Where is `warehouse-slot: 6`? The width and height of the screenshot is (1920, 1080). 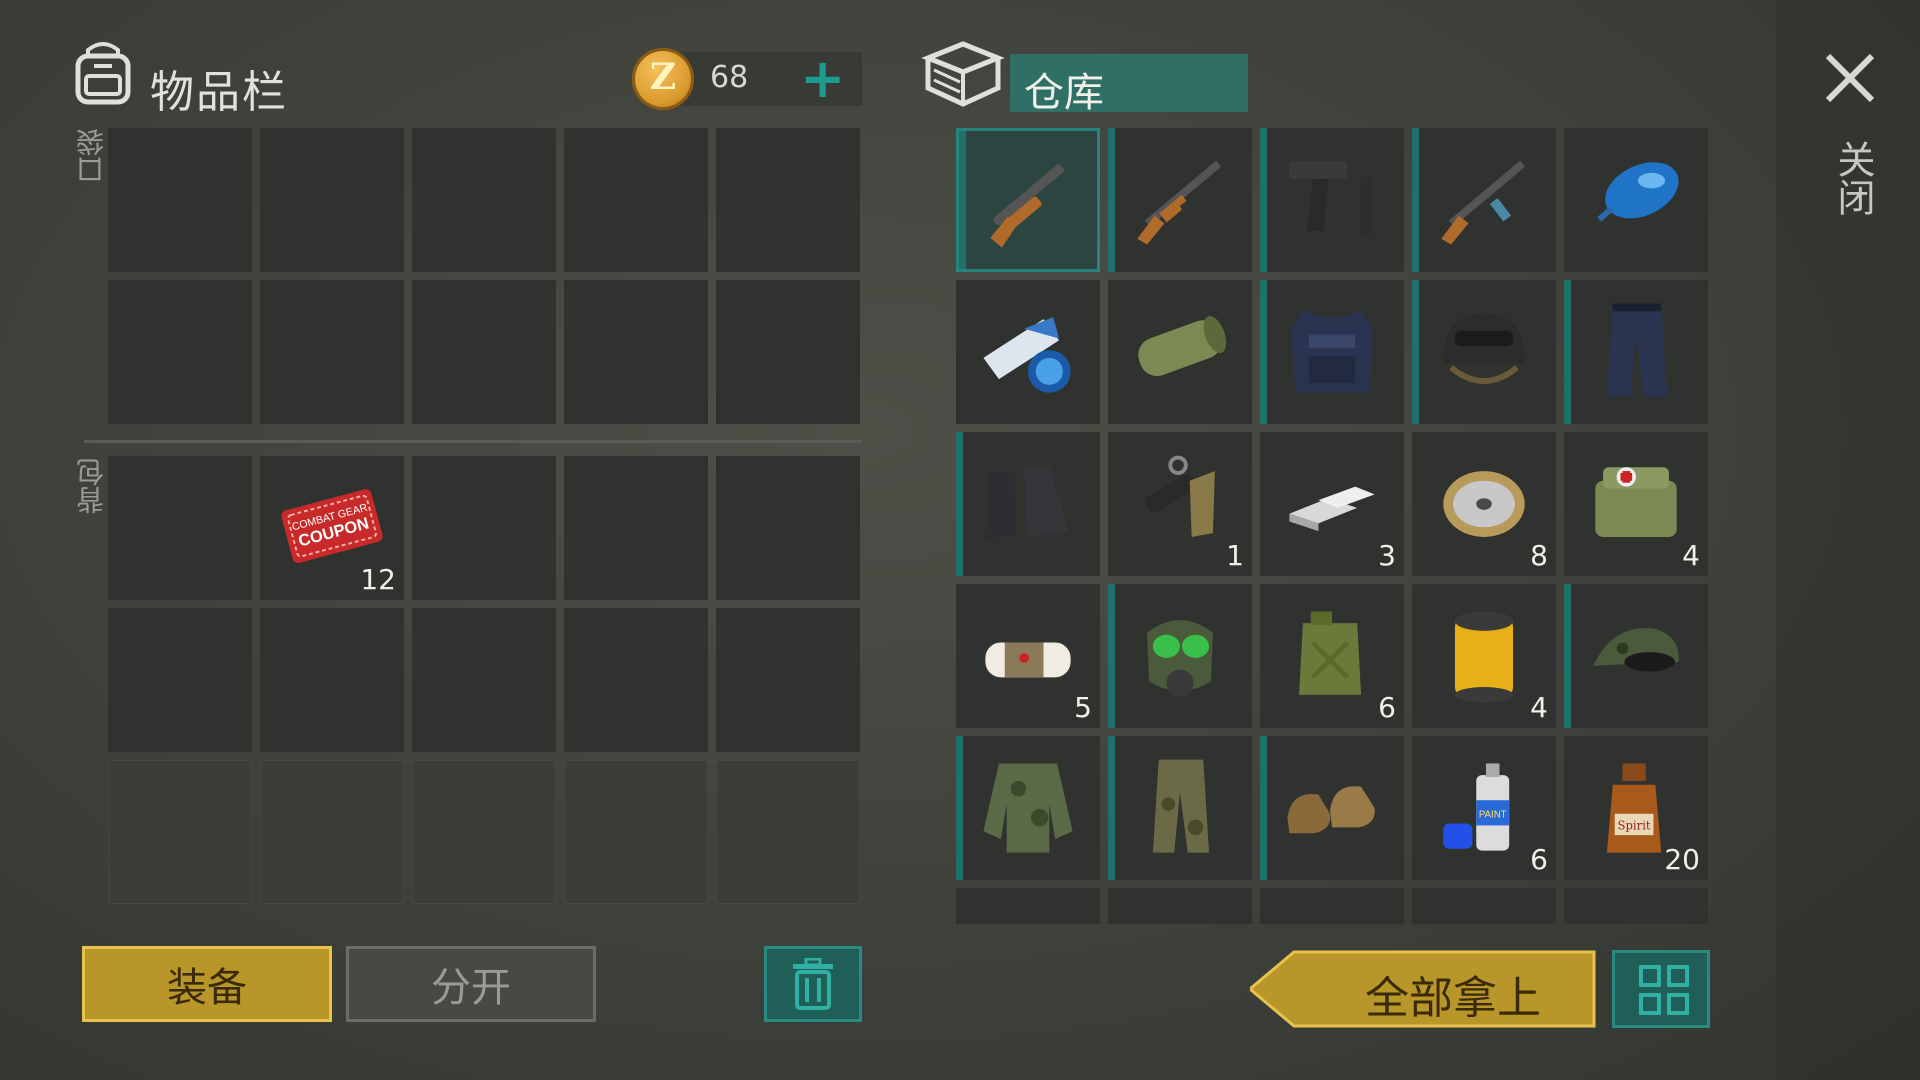 warehouse-slot: 6 is located at coordinates (1332, 656).